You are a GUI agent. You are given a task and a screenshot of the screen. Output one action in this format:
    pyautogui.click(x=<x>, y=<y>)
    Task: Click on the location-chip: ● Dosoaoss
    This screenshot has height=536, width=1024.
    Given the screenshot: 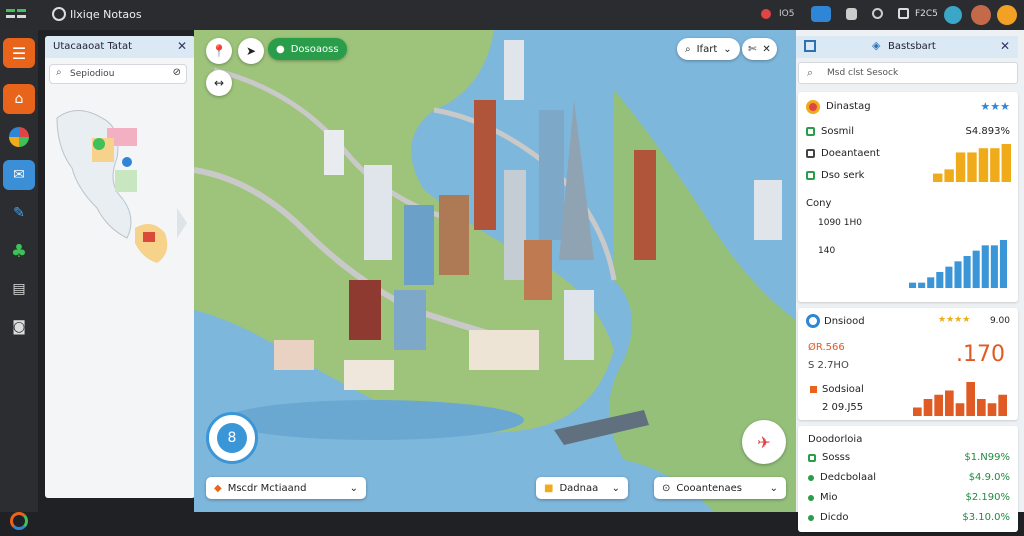 What is the action you would take?
    pyautogui.click(x=307, y=49)
    